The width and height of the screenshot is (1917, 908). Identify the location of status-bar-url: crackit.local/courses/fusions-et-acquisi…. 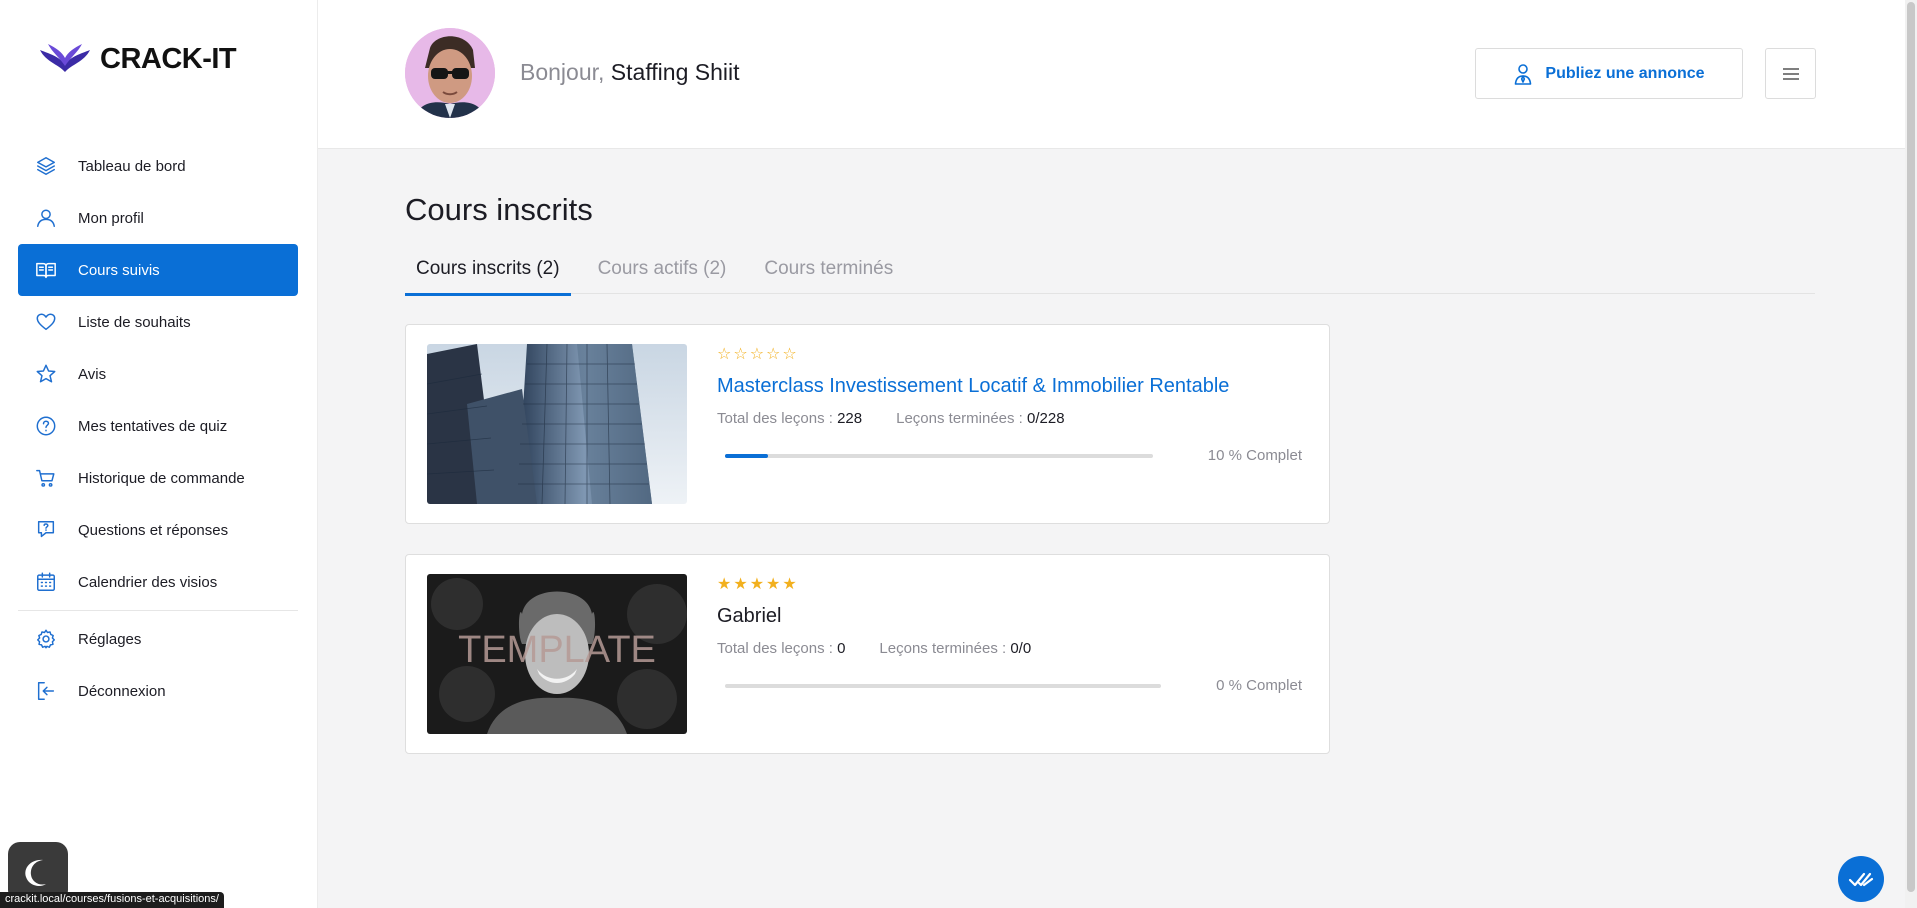
(112, 900).